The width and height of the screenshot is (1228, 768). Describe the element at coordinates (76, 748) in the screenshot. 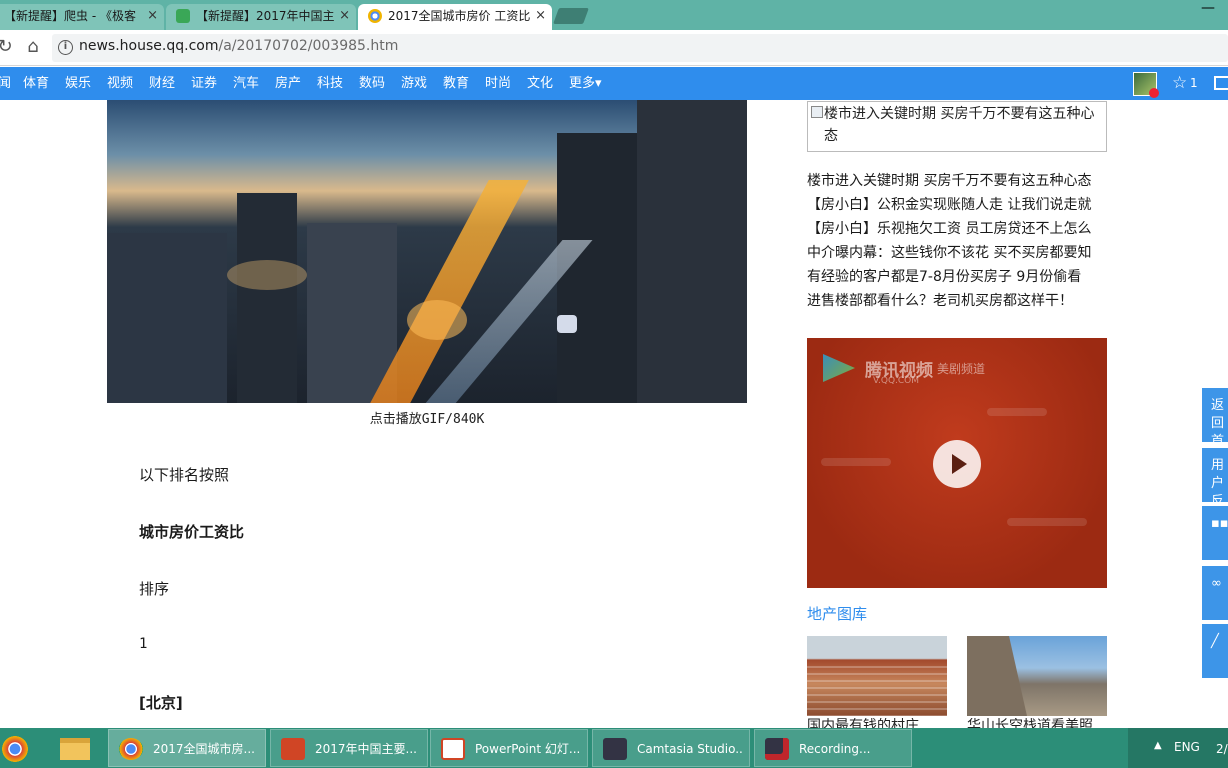

I see `file-explorer-pinned-icon` at that location.